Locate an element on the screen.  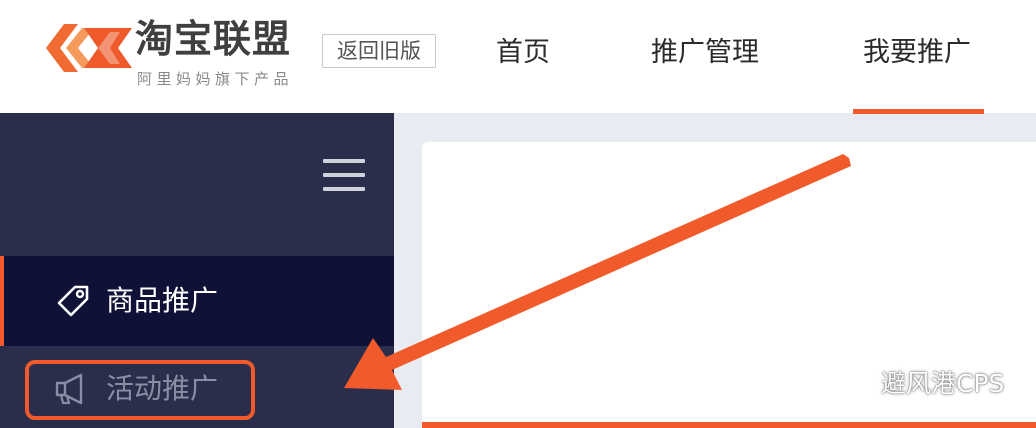
annotation-highlight-box is located at coordinates (140, 390).